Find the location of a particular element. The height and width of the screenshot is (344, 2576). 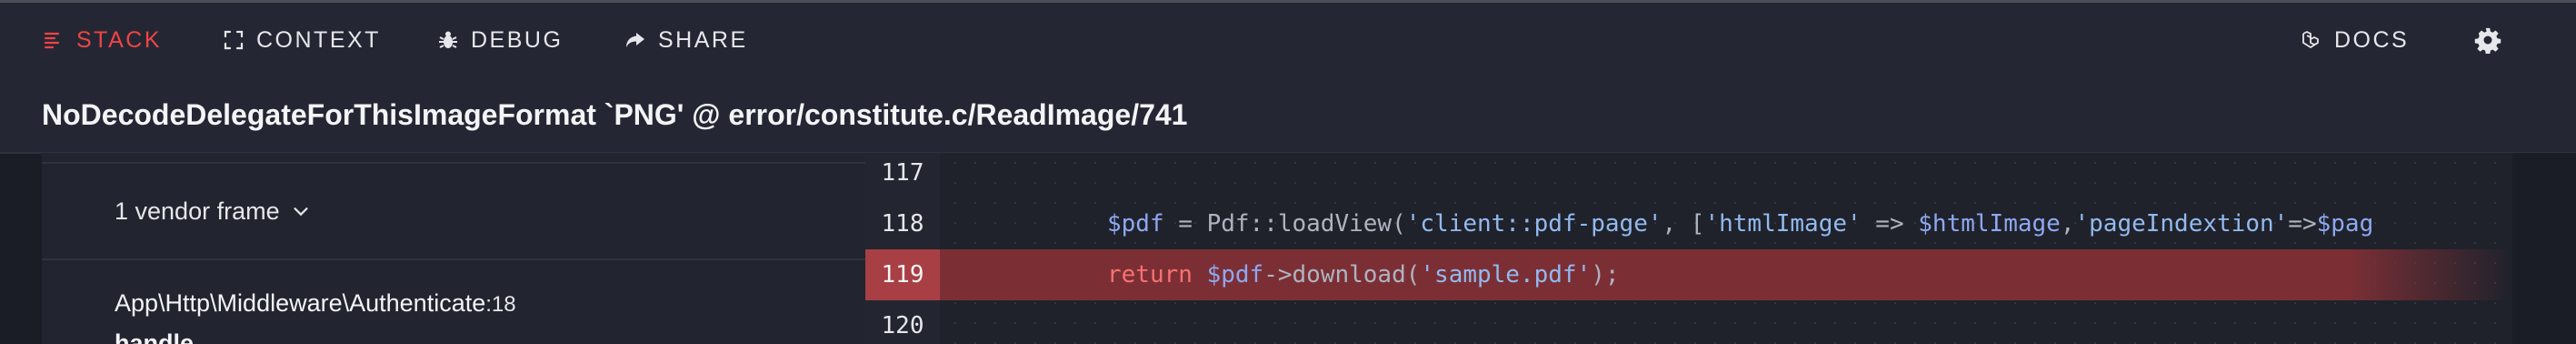

vendor-frames-label: 1 vendor frame is located at coordinates (197, 211).